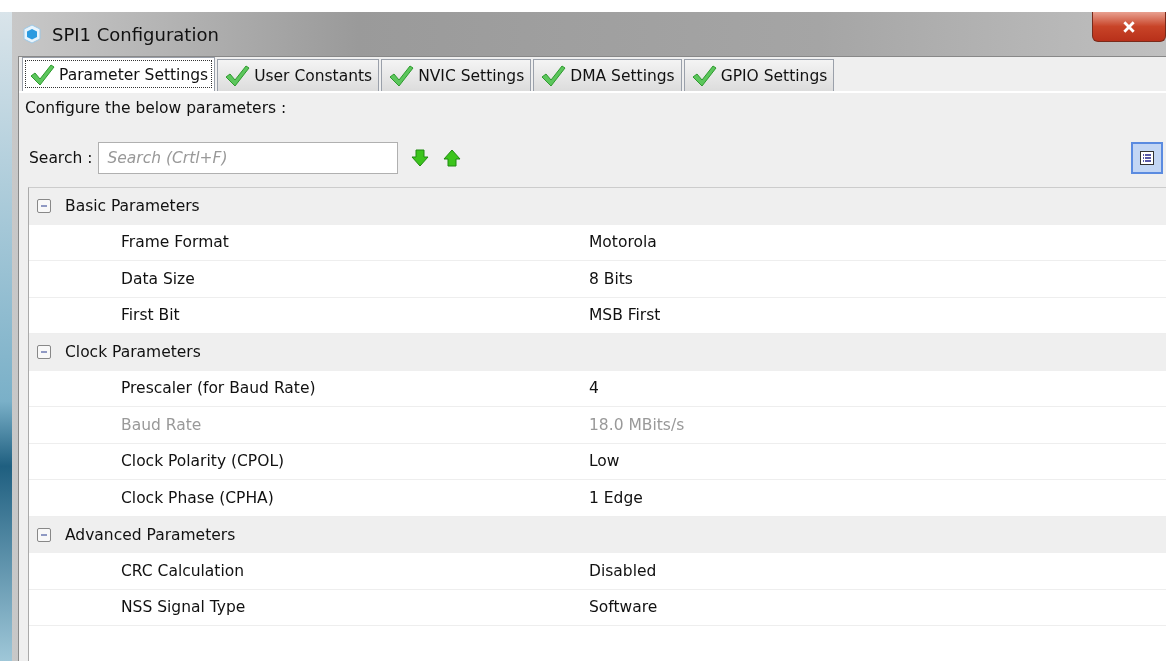 The image size is (1166, 661). Describe the element at coordinates (161, 424) in the screenshot. I see `parameter-name: Baud Rate` at that location.